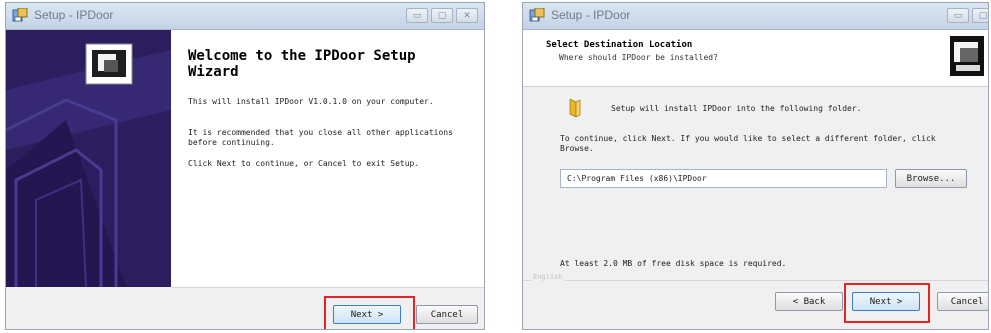 The height and width of the screenshot is (333, 991). Describe the element at coordinates (575, 108) in the screenshot. I see `folder-icon` at that location.